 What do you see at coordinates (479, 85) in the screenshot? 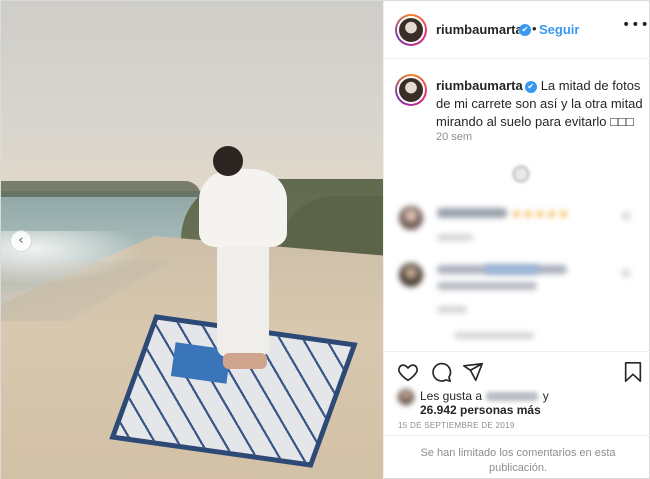
I see `caption-username: riumbaumarta` at bounding box center [479, 85].